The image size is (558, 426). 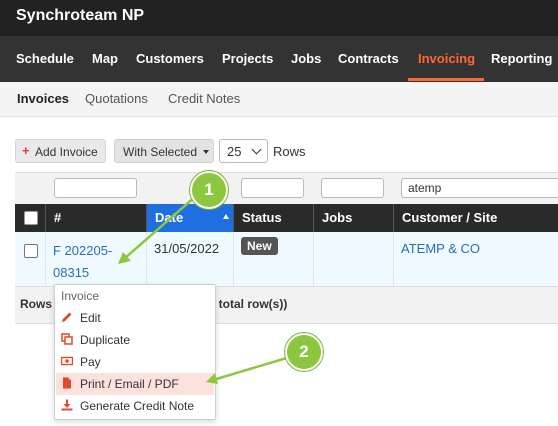 What do you see at coordinates (212, 378) in the screenshot?
I see `arrowhead-icon` at bounding box center [212, 378].